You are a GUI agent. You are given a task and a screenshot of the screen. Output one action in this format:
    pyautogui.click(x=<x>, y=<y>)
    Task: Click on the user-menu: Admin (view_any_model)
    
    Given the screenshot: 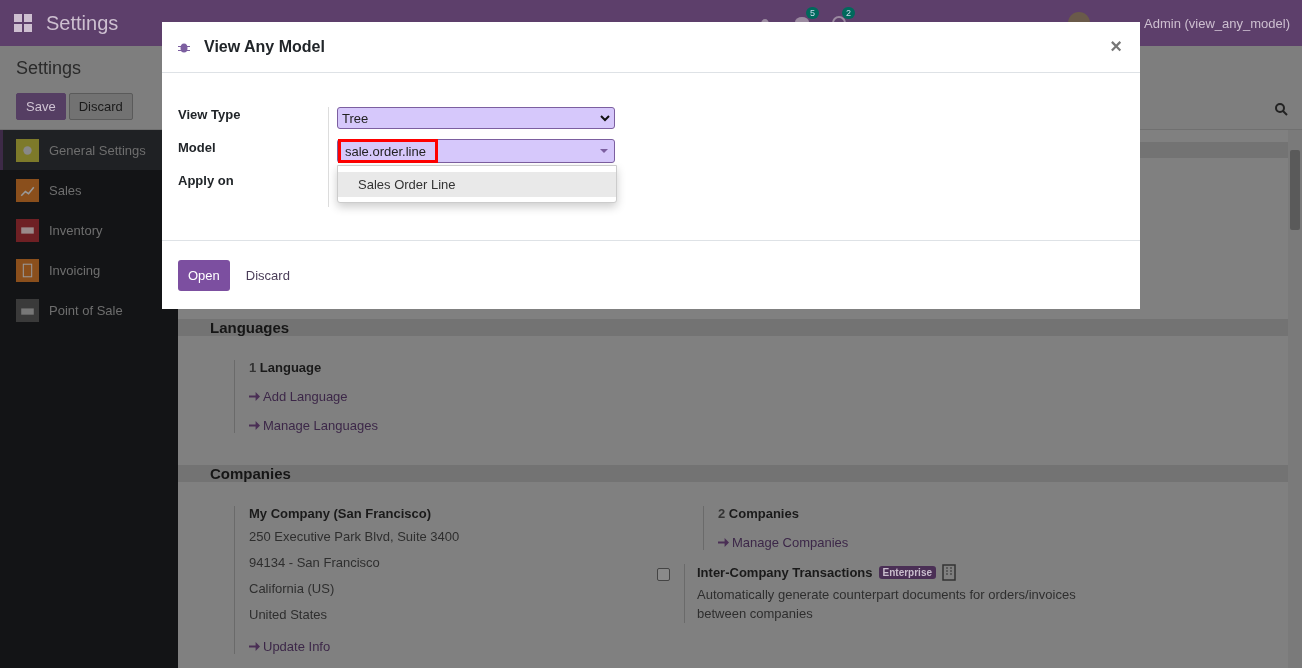 What is the action you would take?
    pyautogui.click(x=1217, y=23)
    